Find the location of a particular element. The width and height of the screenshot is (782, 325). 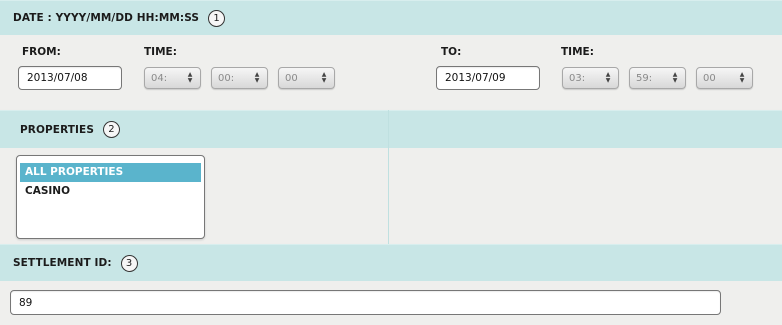

to-second-spinner: 00 ▲ ▼ is located at coordinates (724, 78).